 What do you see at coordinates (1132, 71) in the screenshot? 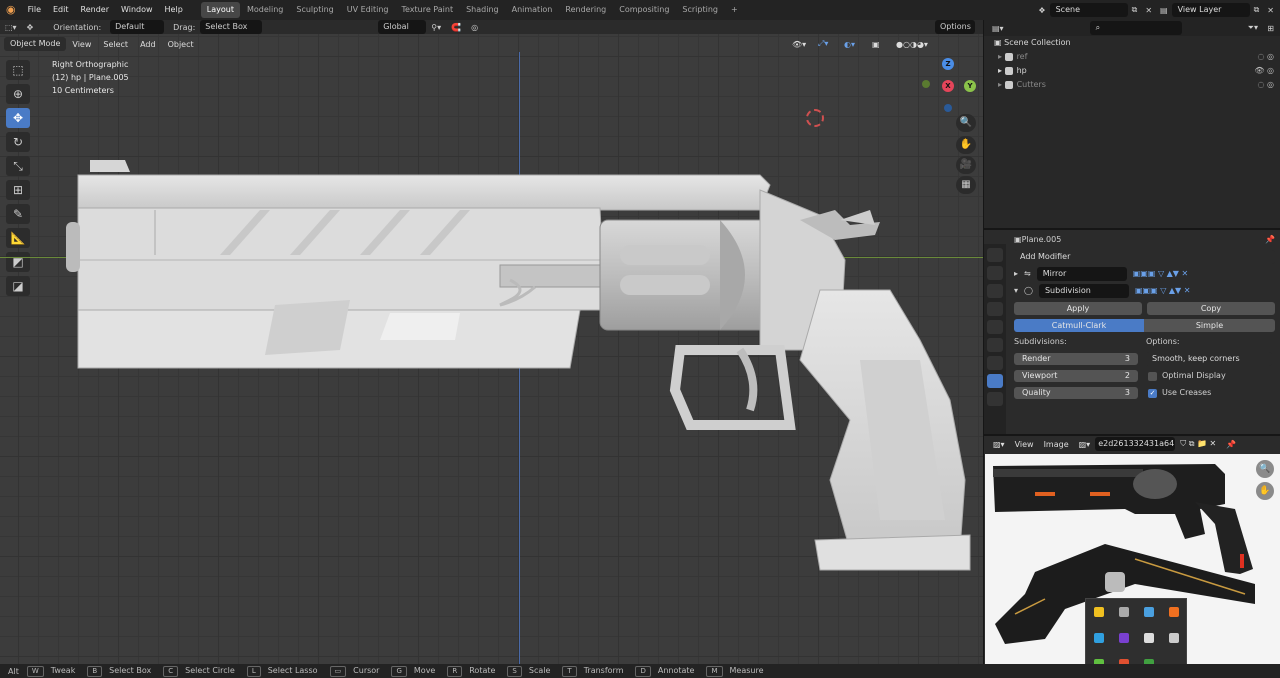
I see `outliner-item-hp: ▸ hp 👁 ◎` at bounding box center [1132, 71].